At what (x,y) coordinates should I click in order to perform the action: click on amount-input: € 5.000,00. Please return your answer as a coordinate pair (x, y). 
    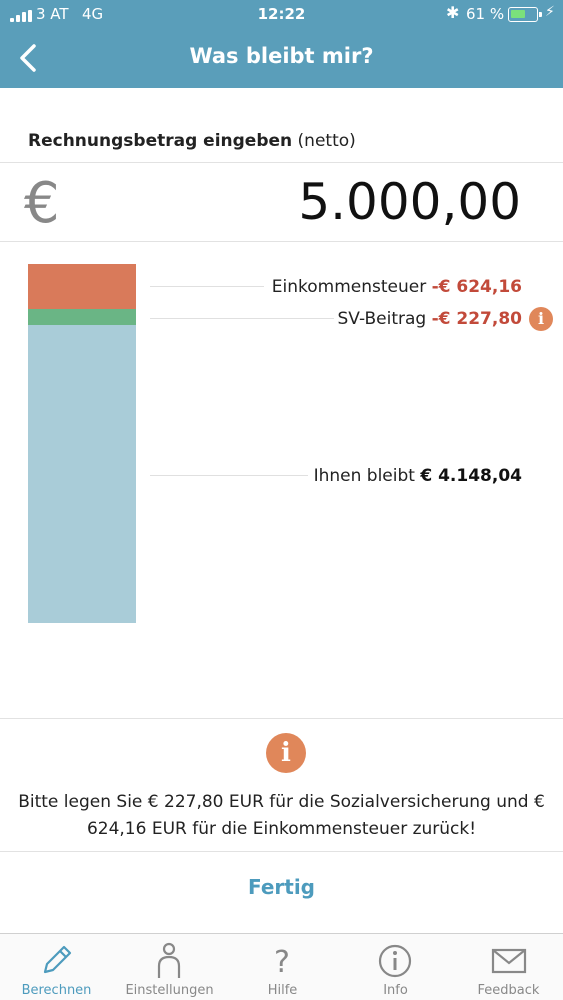
    Looking at the image, I should click on (281, 202).